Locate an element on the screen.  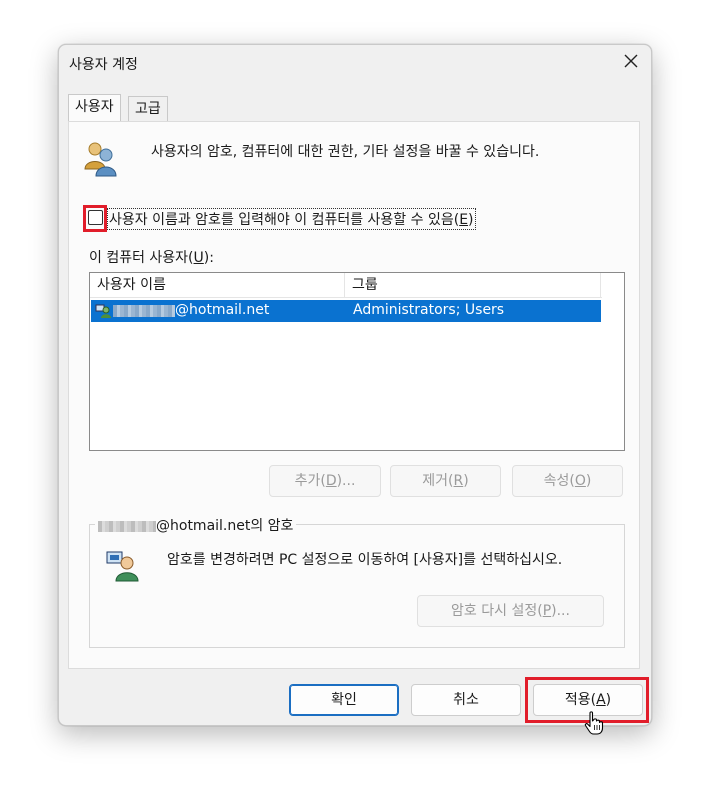
user-icon is located at coordinates (103, 311).